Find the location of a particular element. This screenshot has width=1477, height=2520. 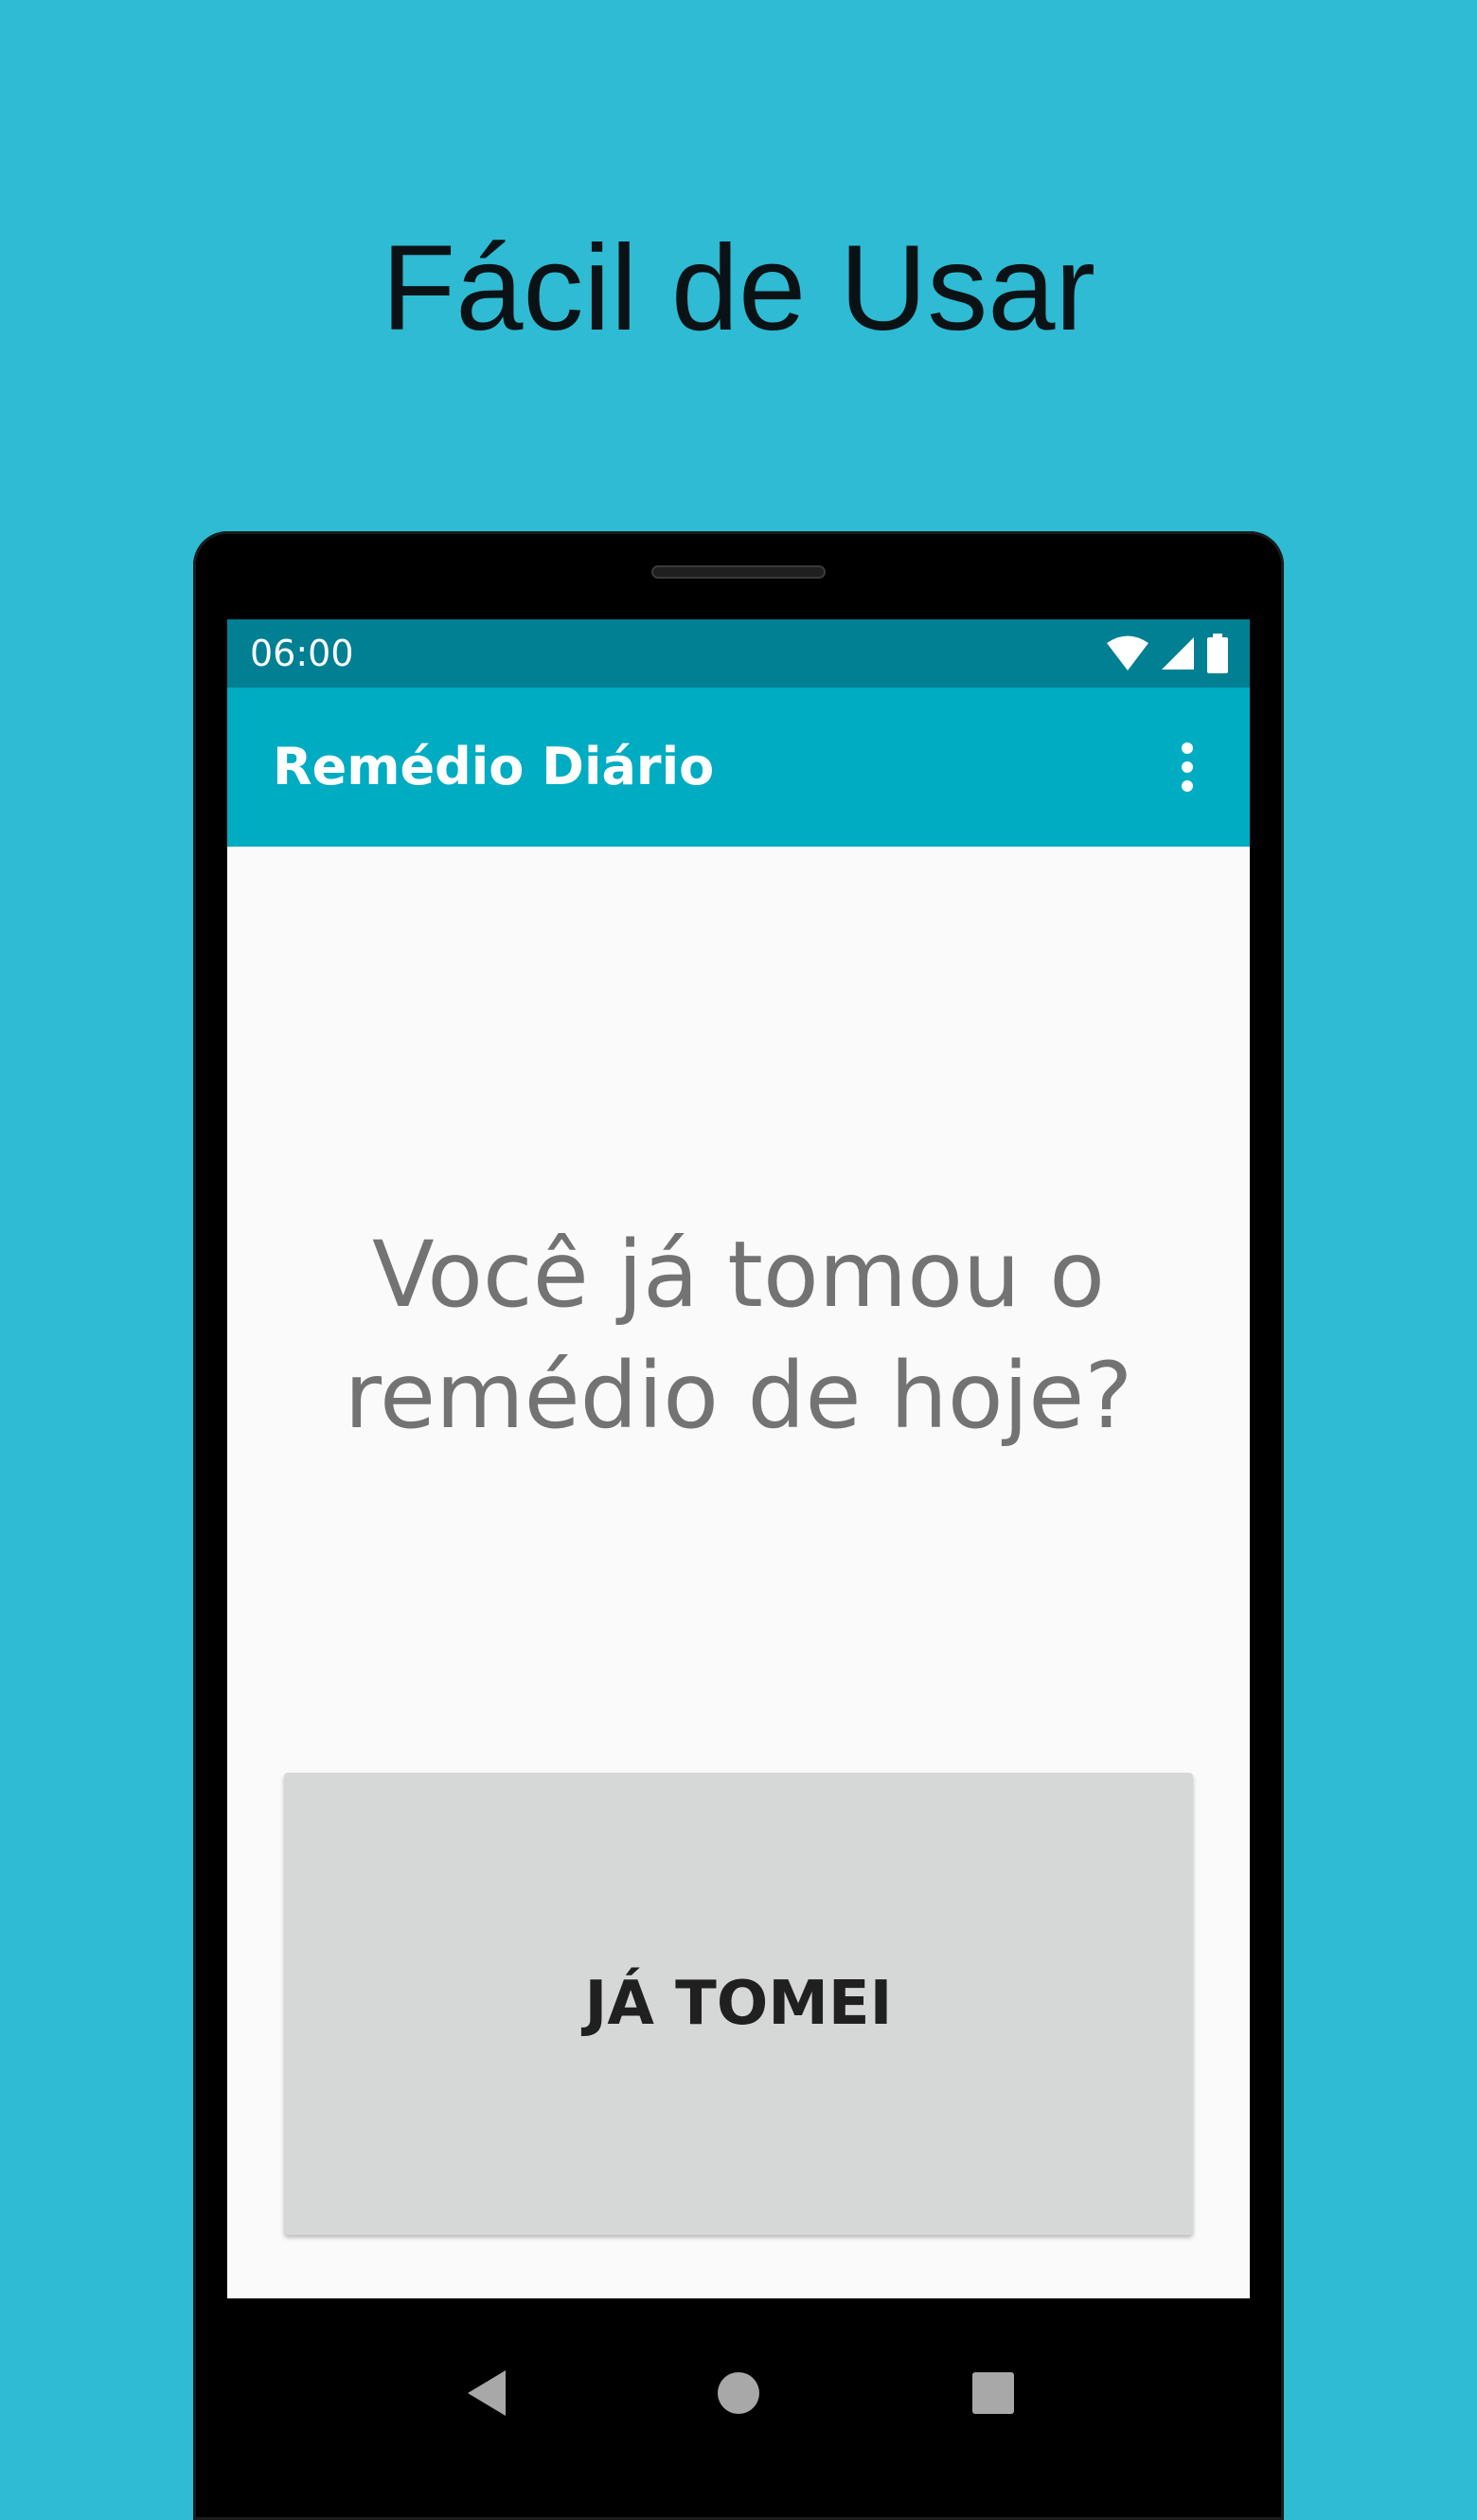

wifi-icon is located at coordinates (1127, 652).